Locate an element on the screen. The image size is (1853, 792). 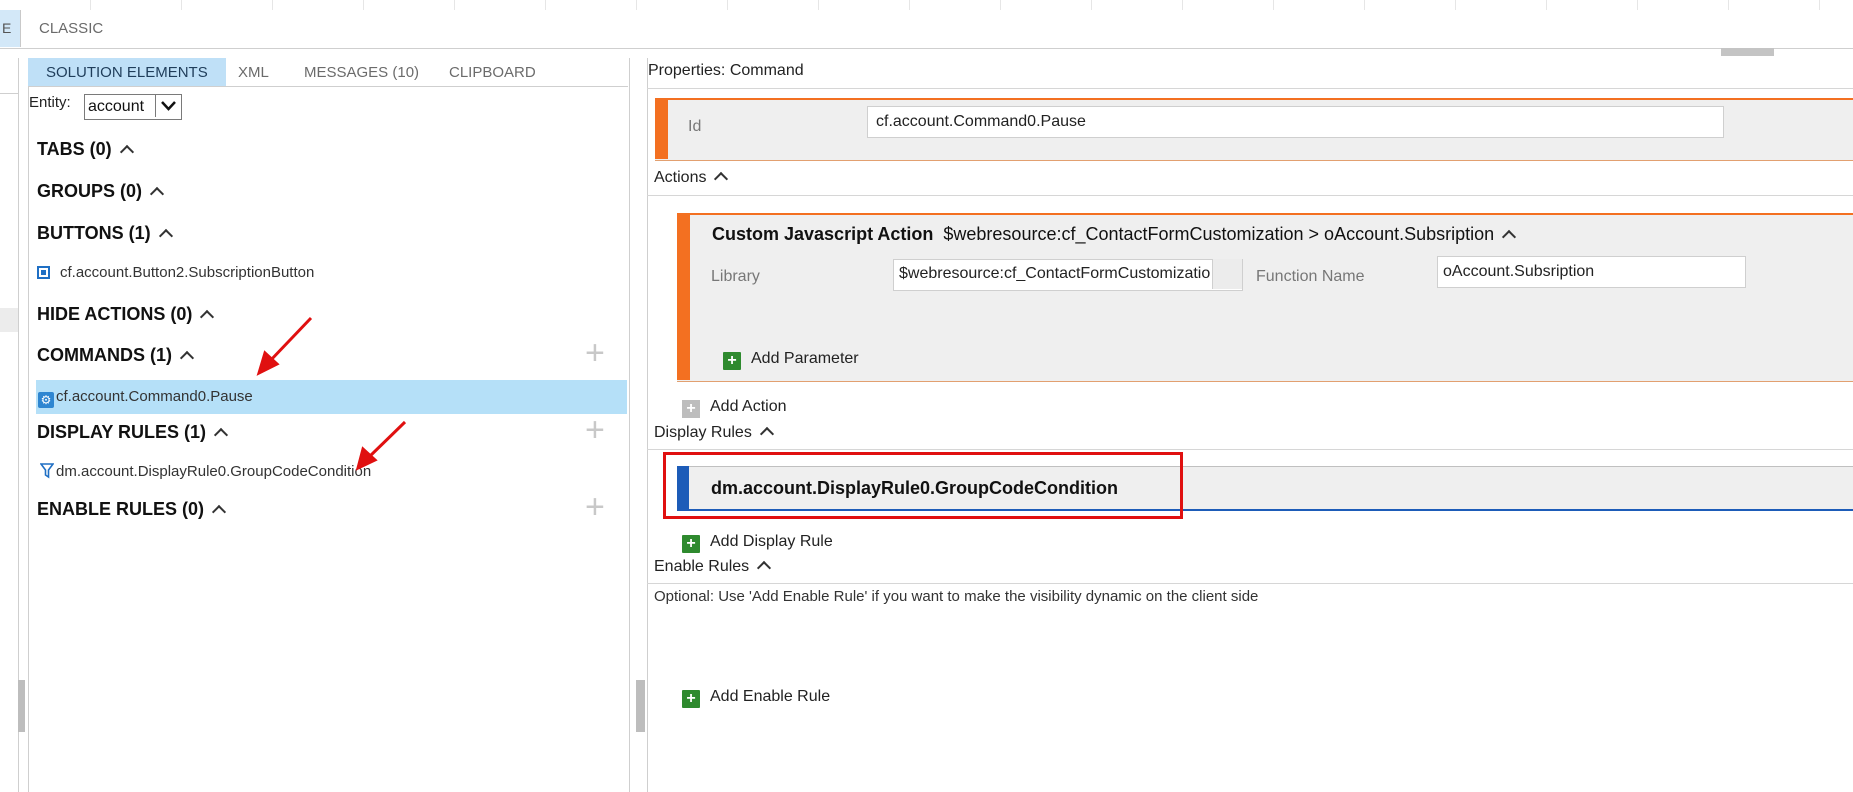
annotation-arrow-display-rules is located at coordinates (386, 440).